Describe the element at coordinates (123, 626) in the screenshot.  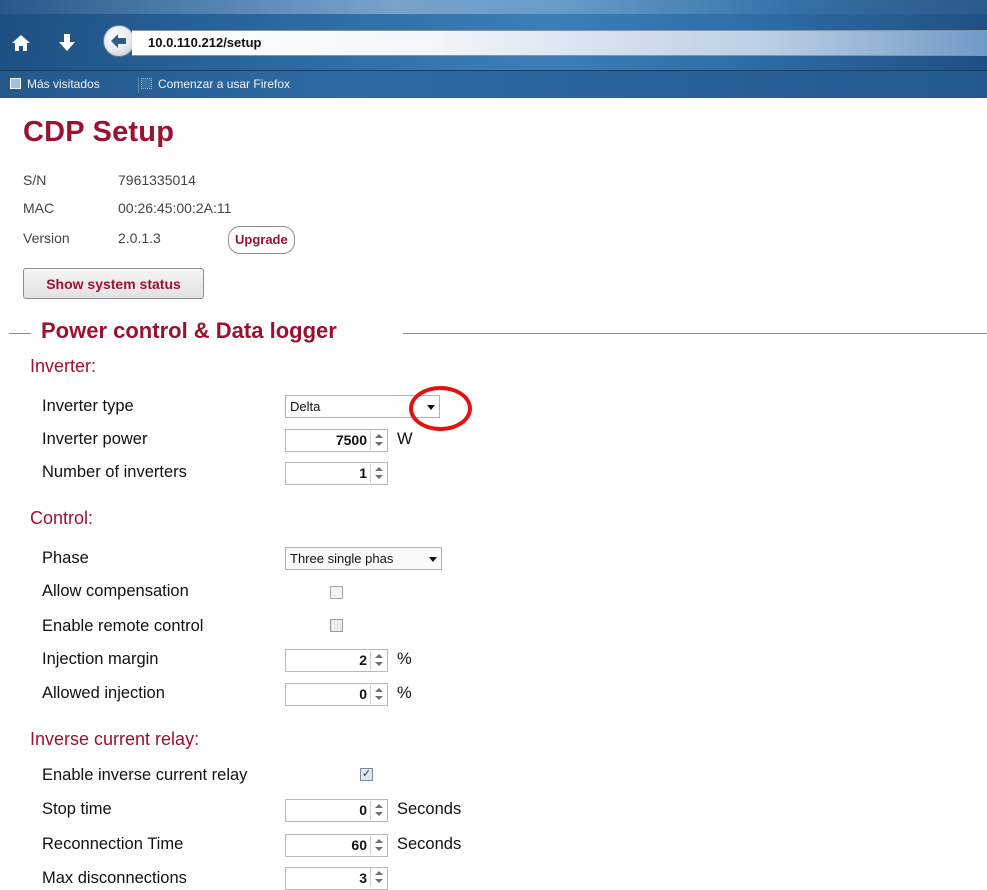
I see `enable-remote-control-label: Enable remote control` at that location.